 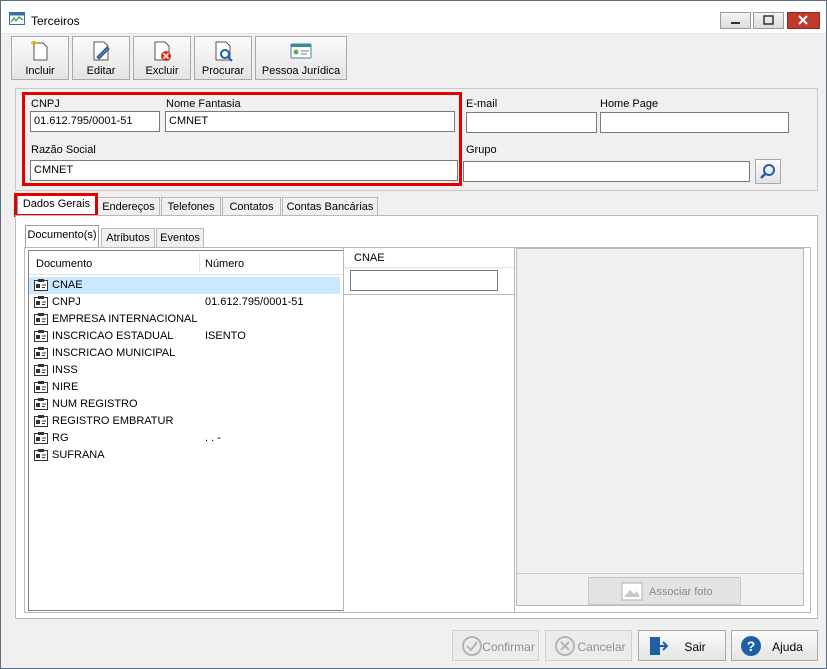 What do you see at coordinates (660, 573) in the screenshot?
I see `photo-divider` at bounding box center [660, 573].